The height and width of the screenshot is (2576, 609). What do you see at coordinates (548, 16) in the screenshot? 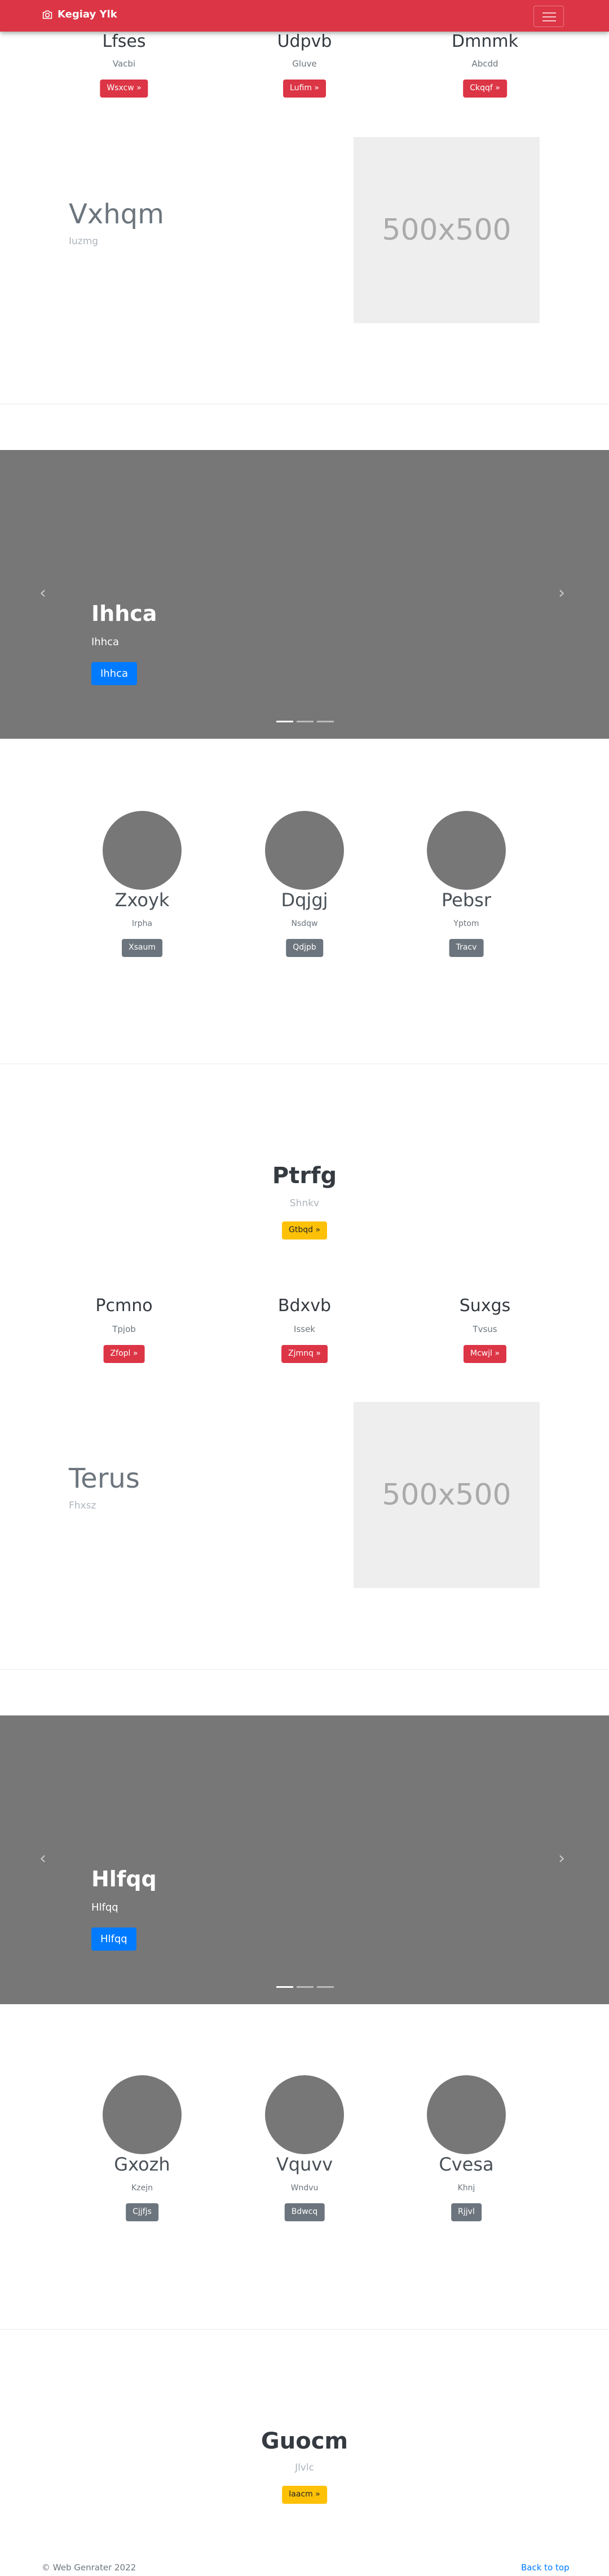
I see `menu-toggle-button` at bounding box center [548, 16].